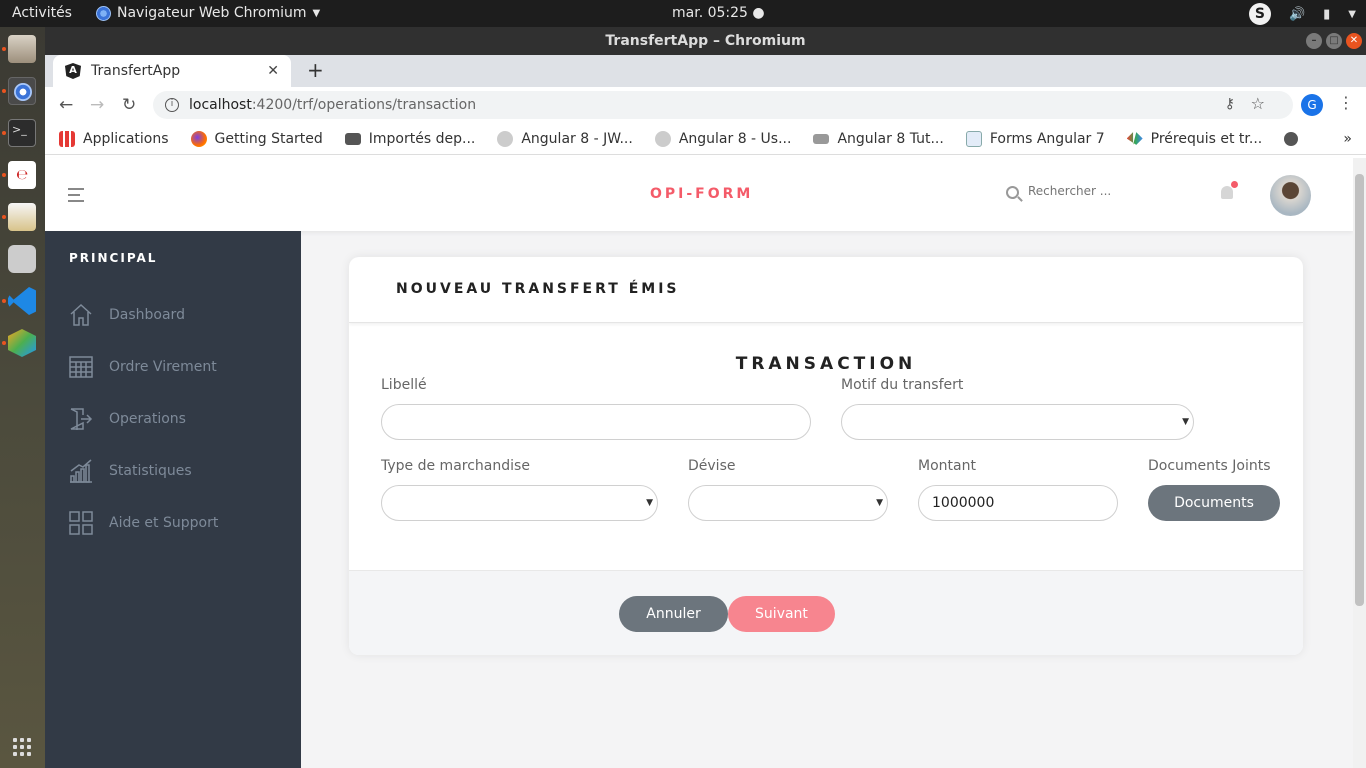  What do you see at coordinates (1297, 14) in the screenshot?
I see `volume-icon: 🔊` at bounding box center [1297, 14].